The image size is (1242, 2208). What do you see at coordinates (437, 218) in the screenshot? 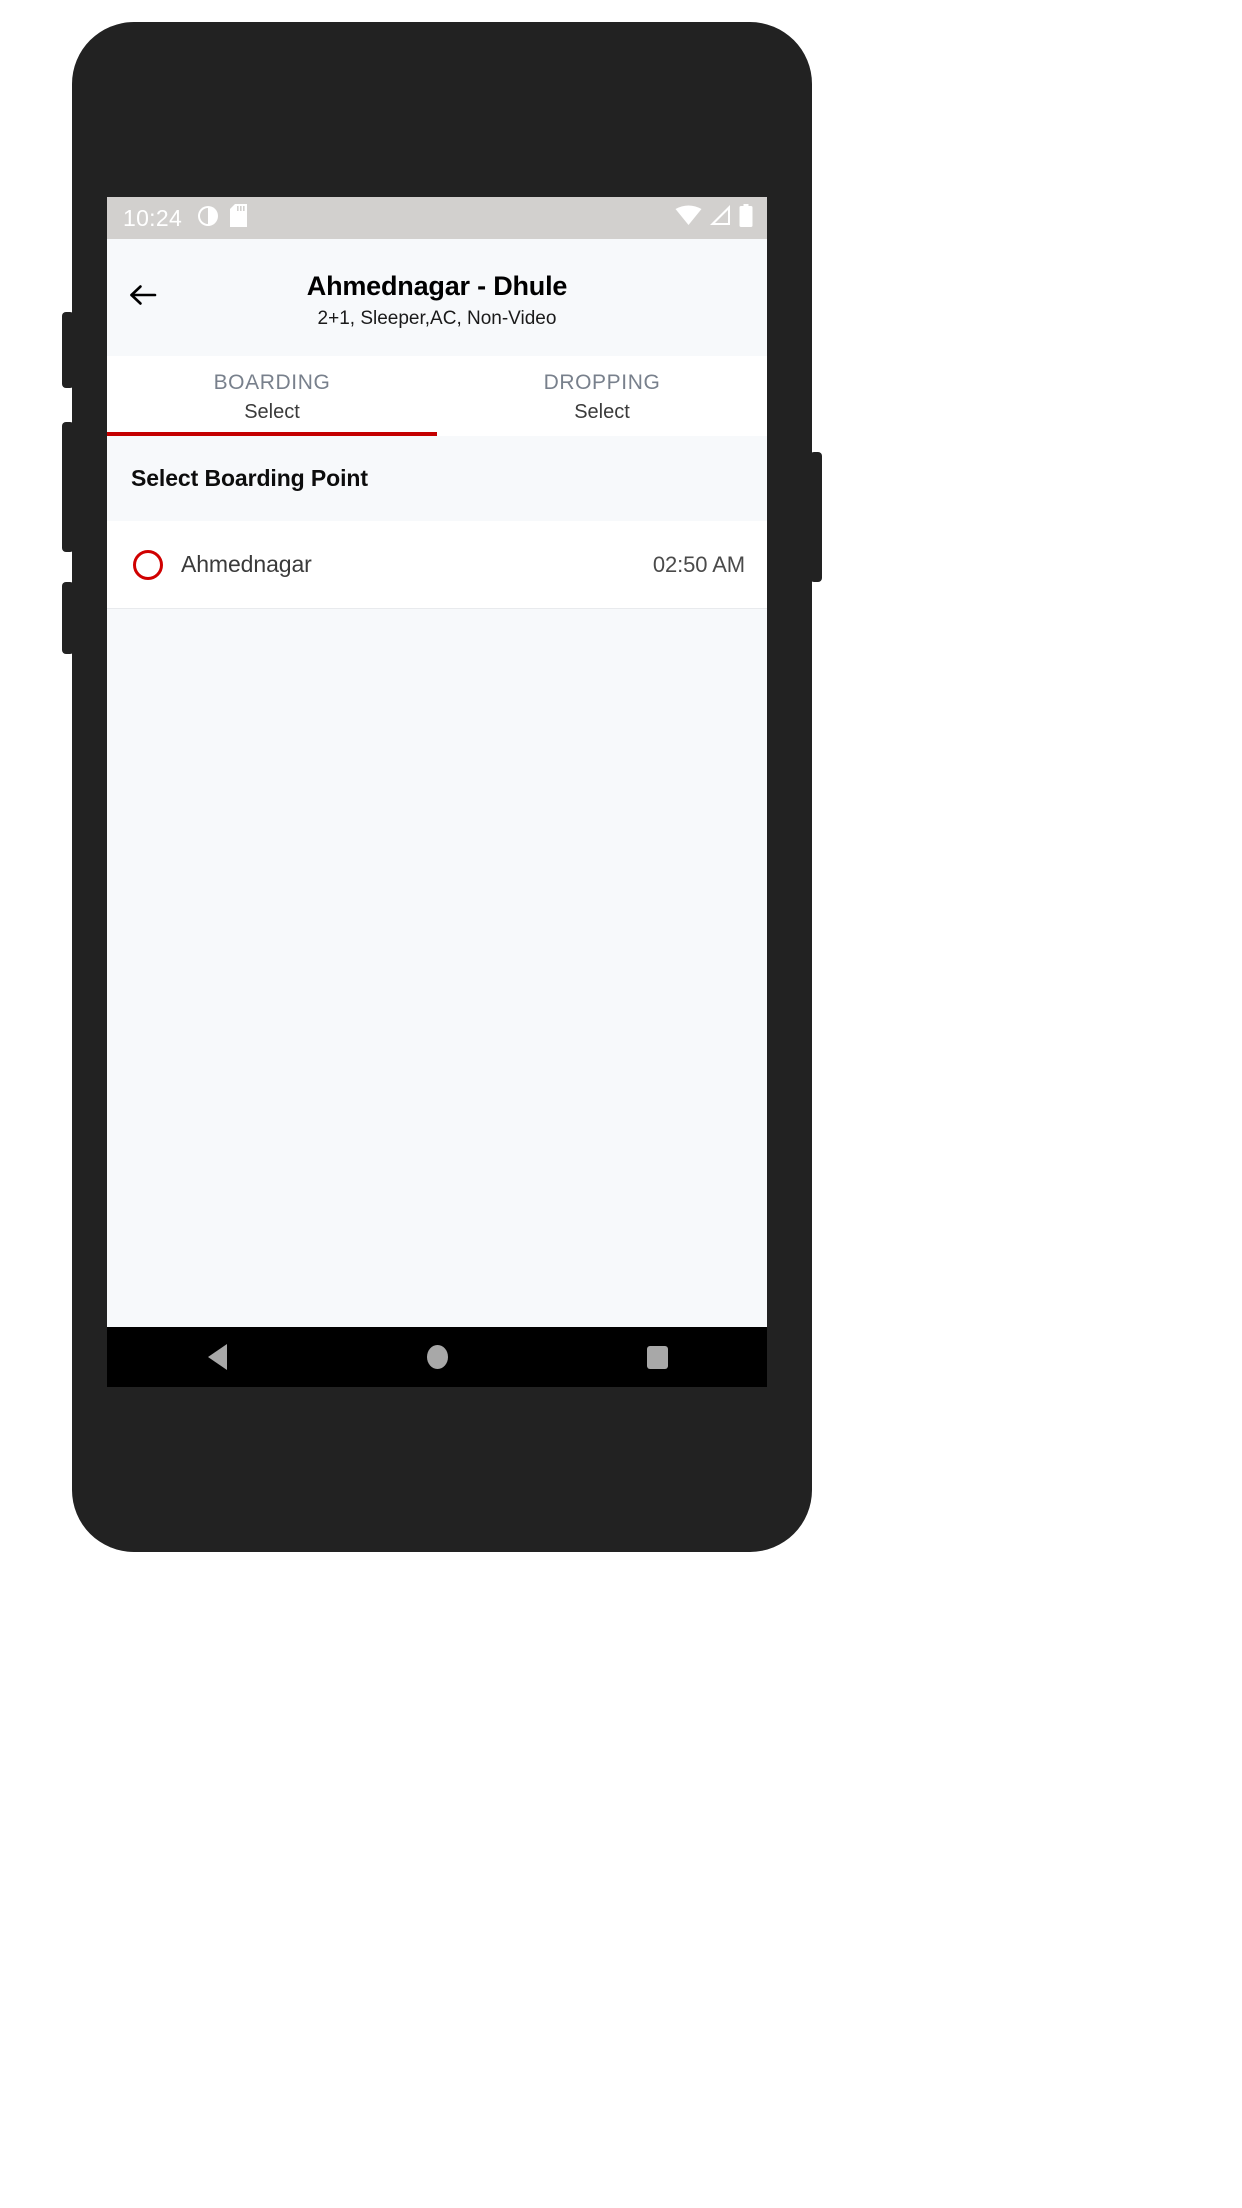
I see `status-bar: 10:24` at bounding box center [437, 218].